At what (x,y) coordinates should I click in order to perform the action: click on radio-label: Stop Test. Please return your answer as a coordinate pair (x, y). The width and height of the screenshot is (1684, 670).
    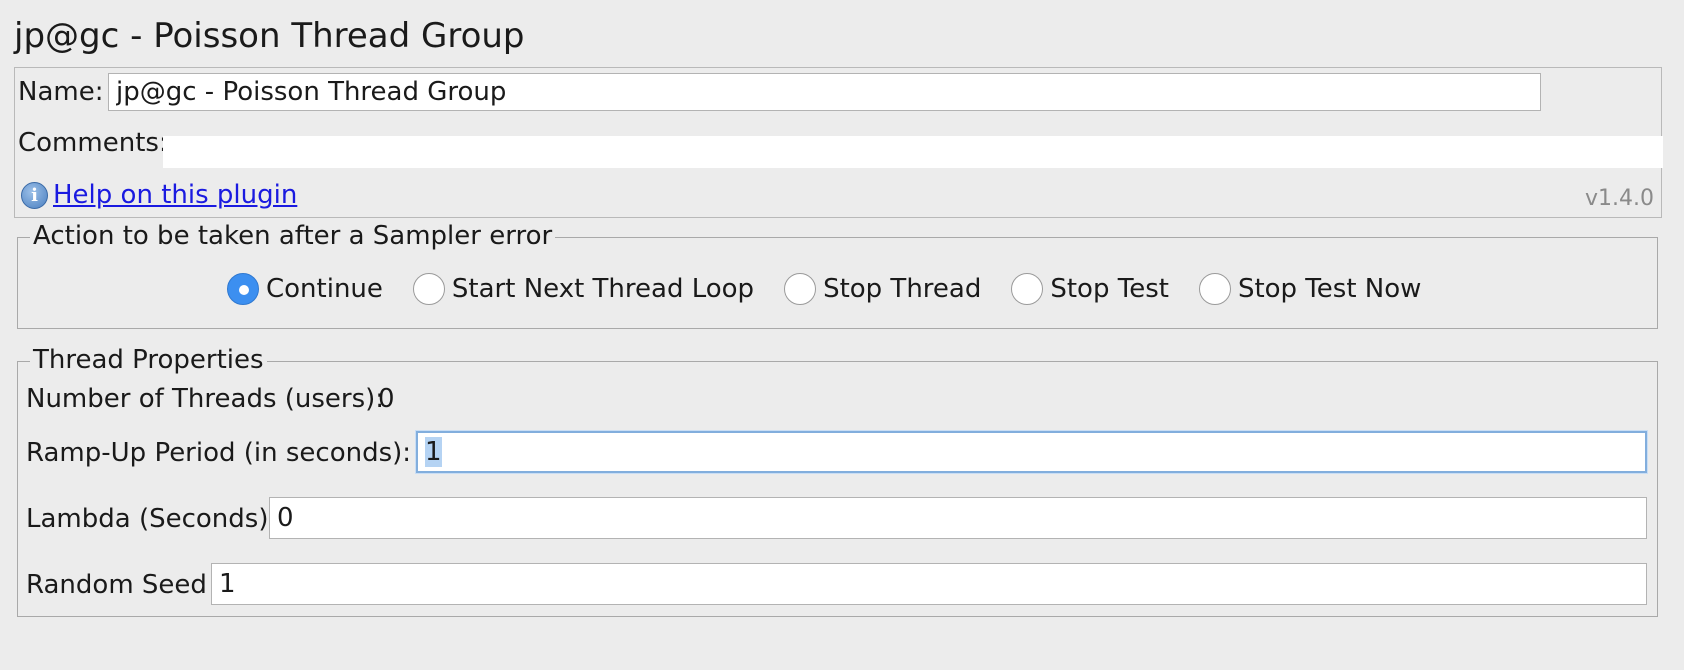
    Looking at the image, I should click on (1109, 289).